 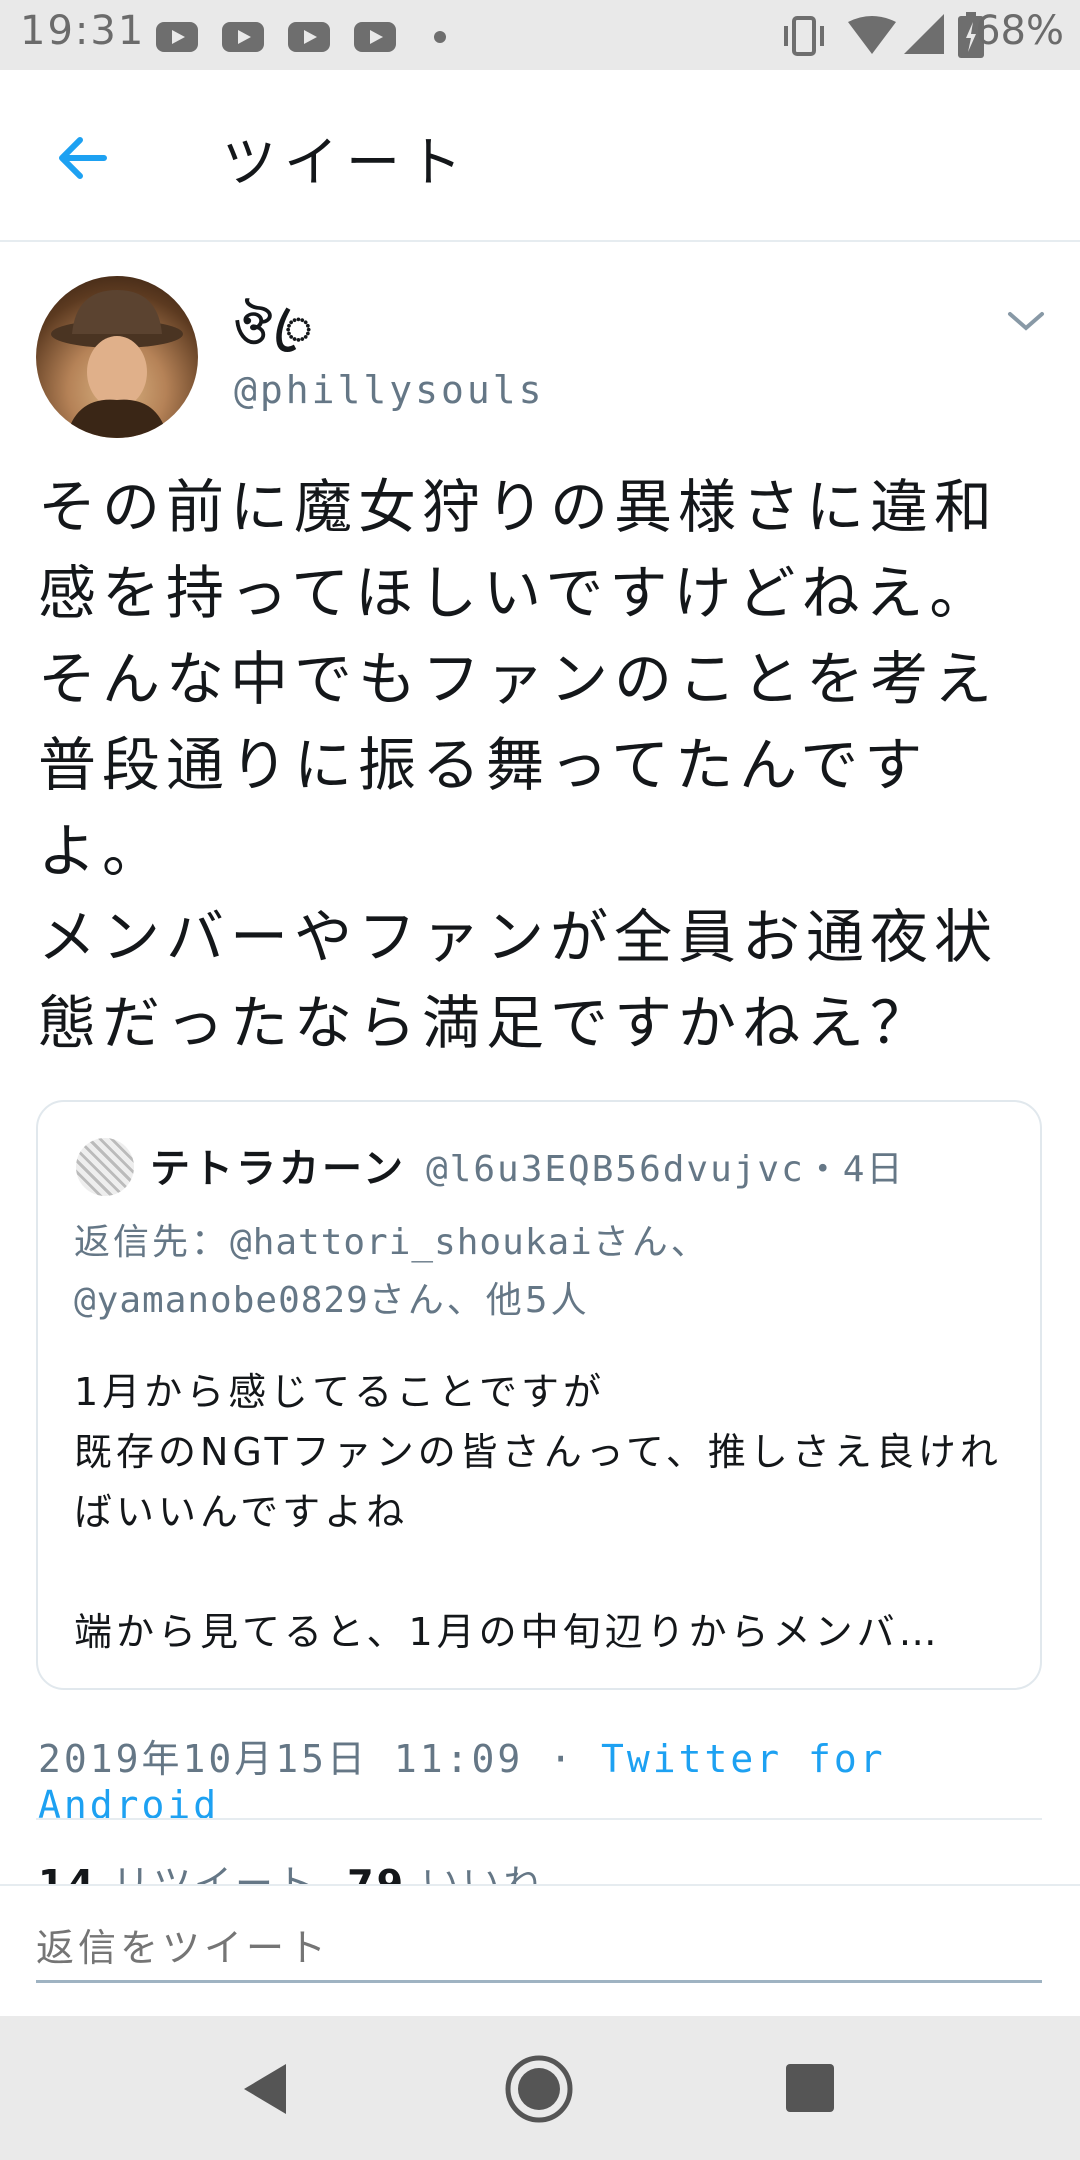 I want to click on app-header: ツイート, so click(x=540, y=156).